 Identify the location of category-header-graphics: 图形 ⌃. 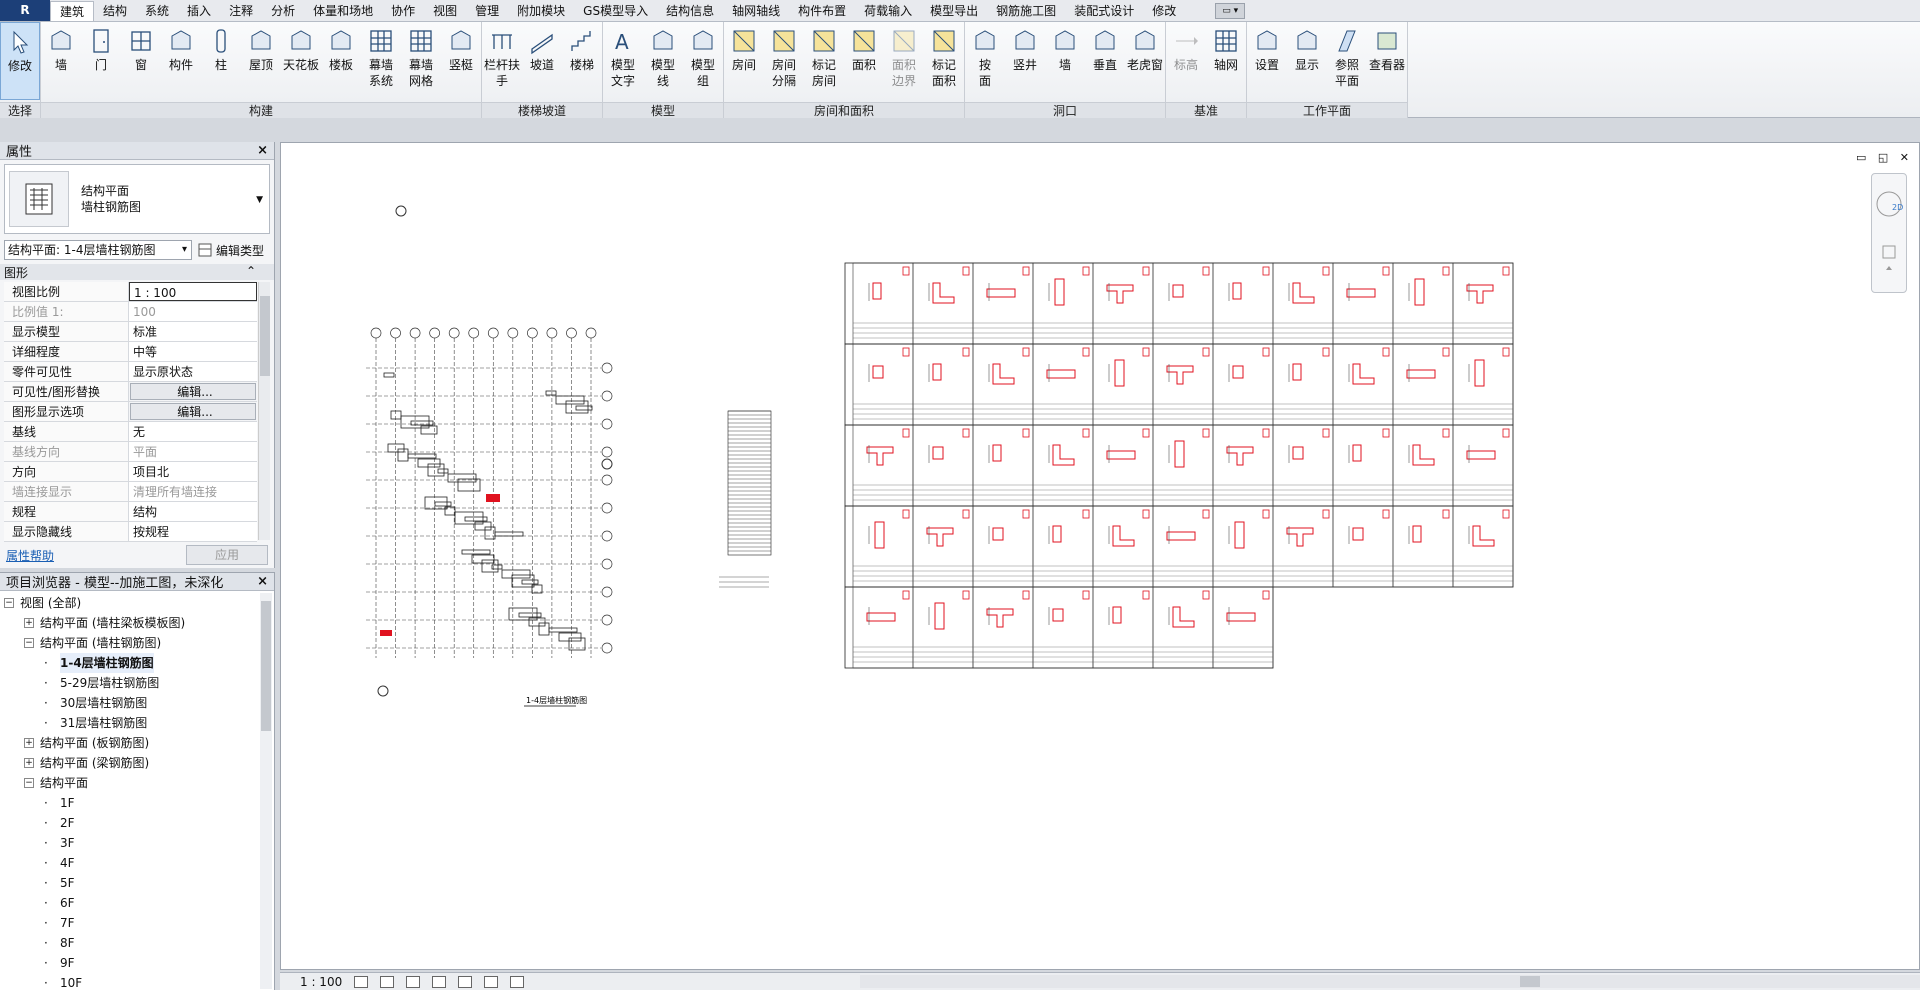
(137, 272).